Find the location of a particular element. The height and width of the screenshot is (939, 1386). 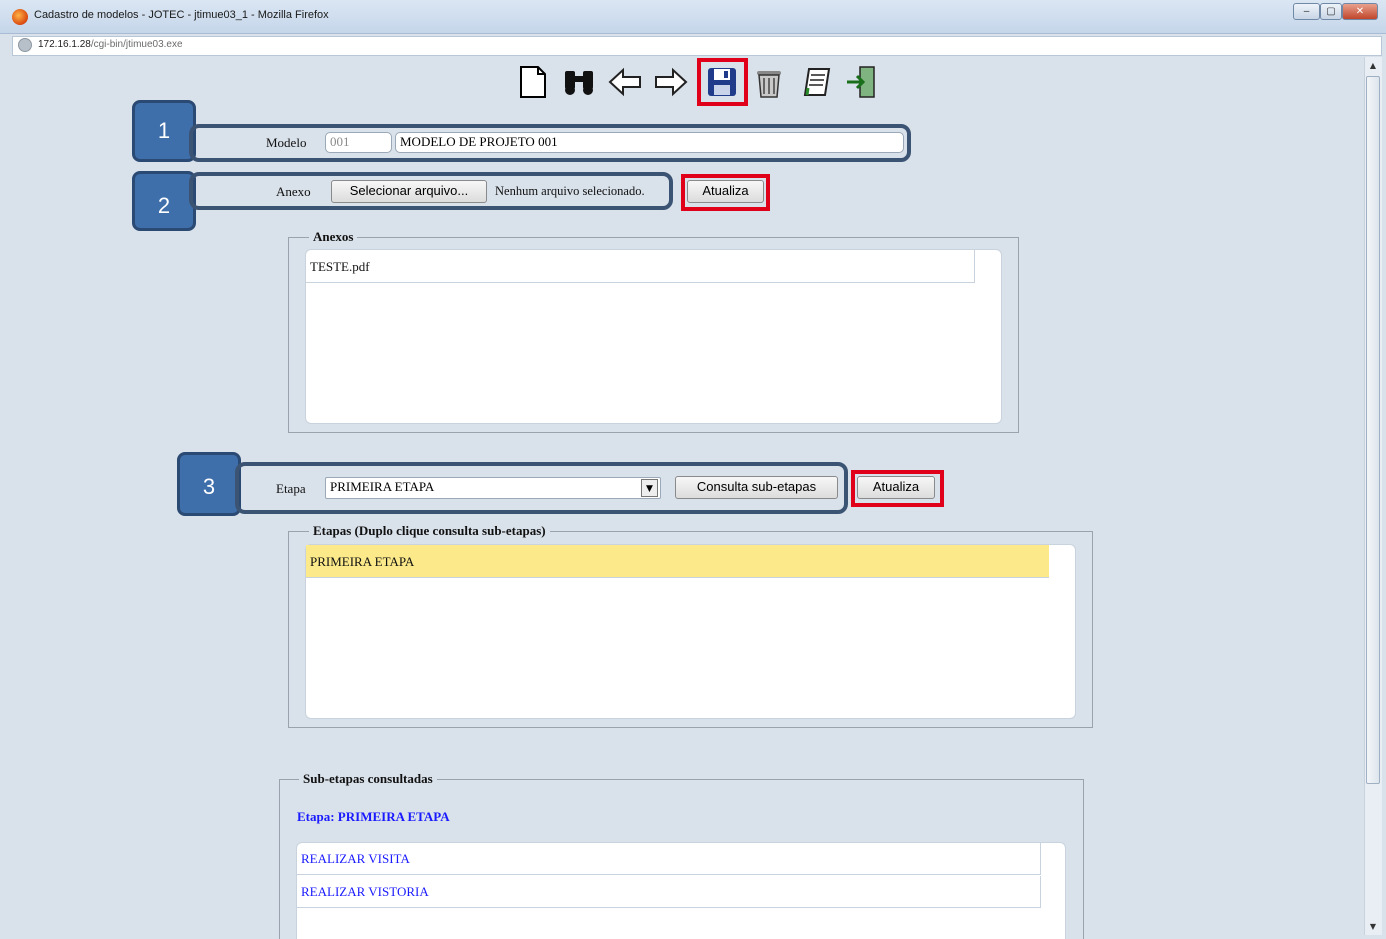

scroll-up-icon: ▲ is located at coordinates (1373, 66).